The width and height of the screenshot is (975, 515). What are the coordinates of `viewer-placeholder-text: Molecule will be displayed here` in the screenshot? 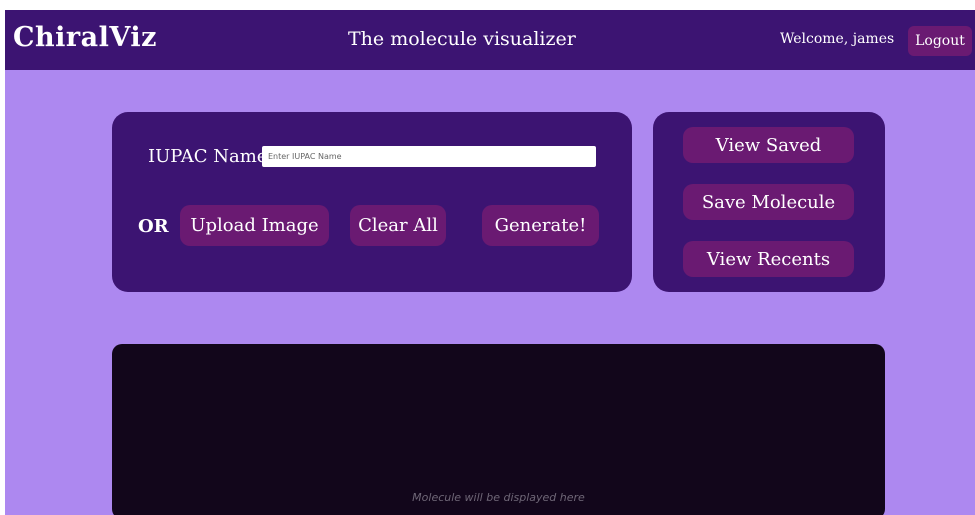 It's located at (498, 497).